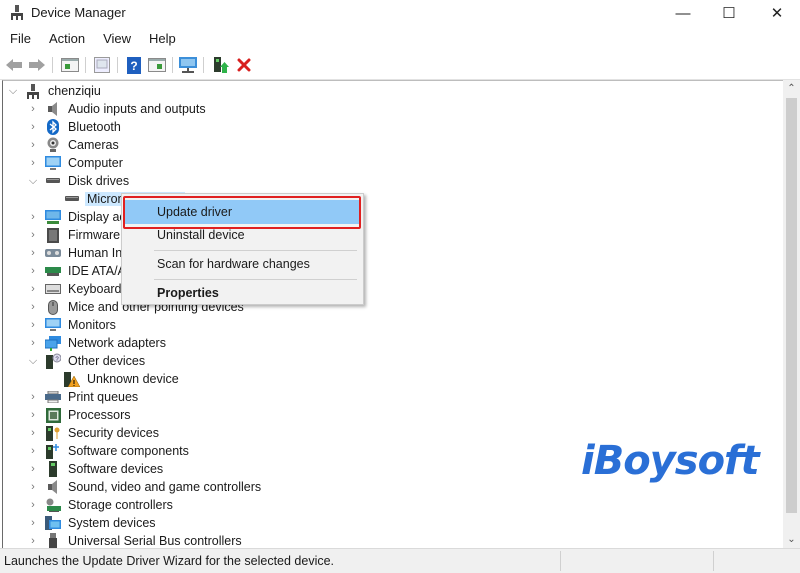 This screenshot has height=573, width=800. I want to click on tree-item-system-devices: › System devices, so click(92, 523).